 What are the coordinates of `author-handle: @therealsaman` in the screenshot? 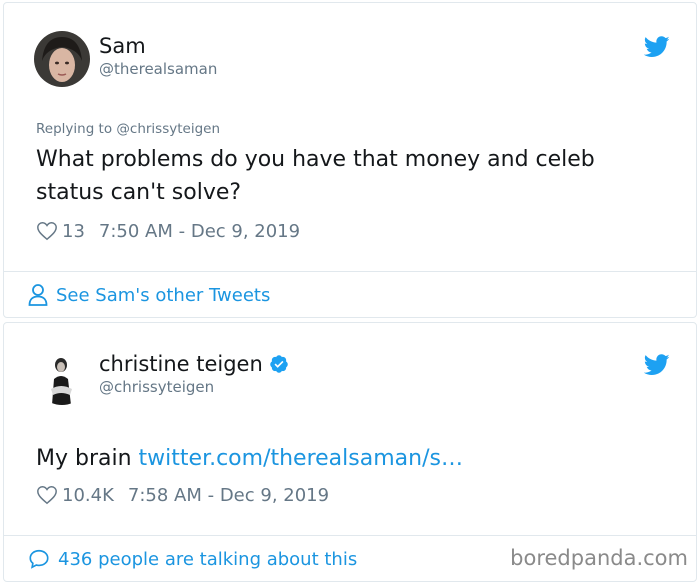 It's located at (158, 69).